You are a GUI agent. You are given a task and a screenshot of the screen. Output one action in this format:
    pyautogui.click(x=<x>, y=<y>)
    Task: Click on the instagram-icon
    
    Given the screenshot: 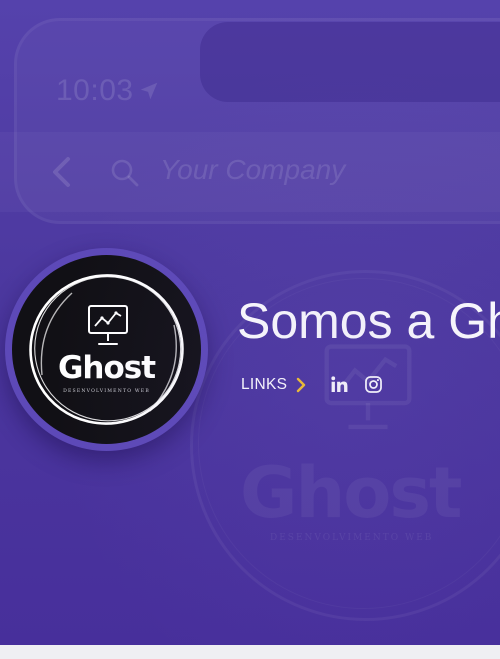 What is the action you would take?
    pyautogui.click(x=373, y=384)
    